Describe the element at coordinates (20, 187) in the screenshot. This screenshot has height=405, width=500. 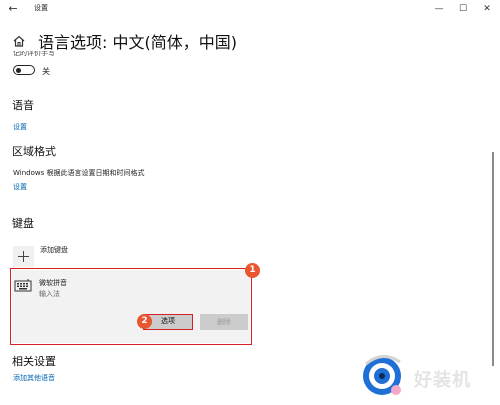
I see `region-settings-link: 设置` at that location.